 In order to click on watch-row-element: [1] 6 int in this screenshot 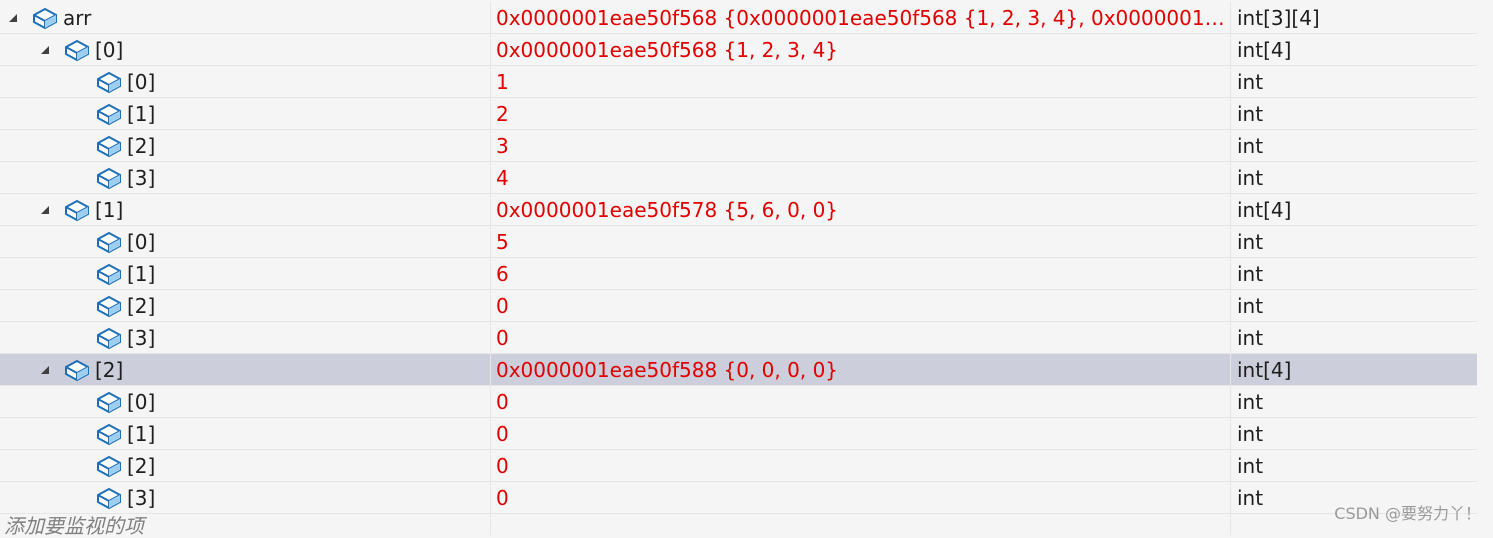, I will do `click(738, 274)`.